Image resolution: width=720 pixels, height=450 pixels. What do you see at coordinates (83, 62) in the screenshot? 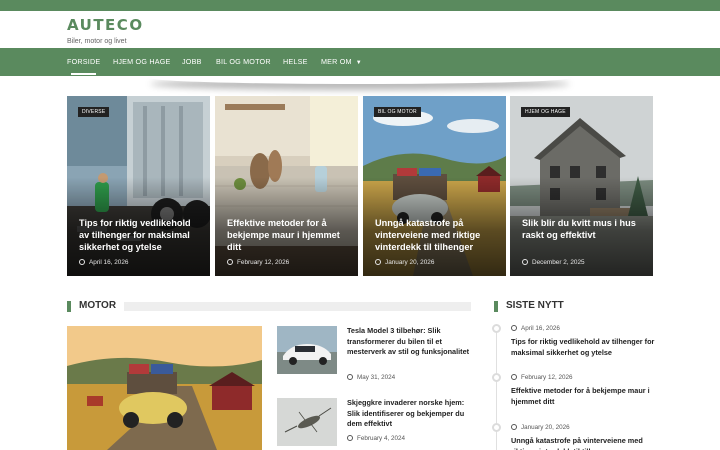
I see `nav-item-forside: FORSIDE` at bounding box center [83, 62].